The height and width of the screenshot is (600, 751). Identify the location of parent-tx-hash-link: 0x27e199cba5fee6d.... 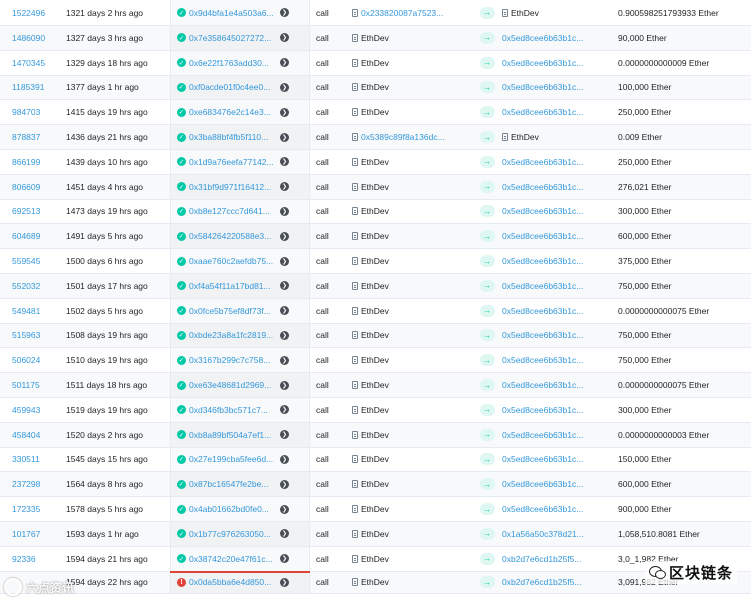
(233, 459).